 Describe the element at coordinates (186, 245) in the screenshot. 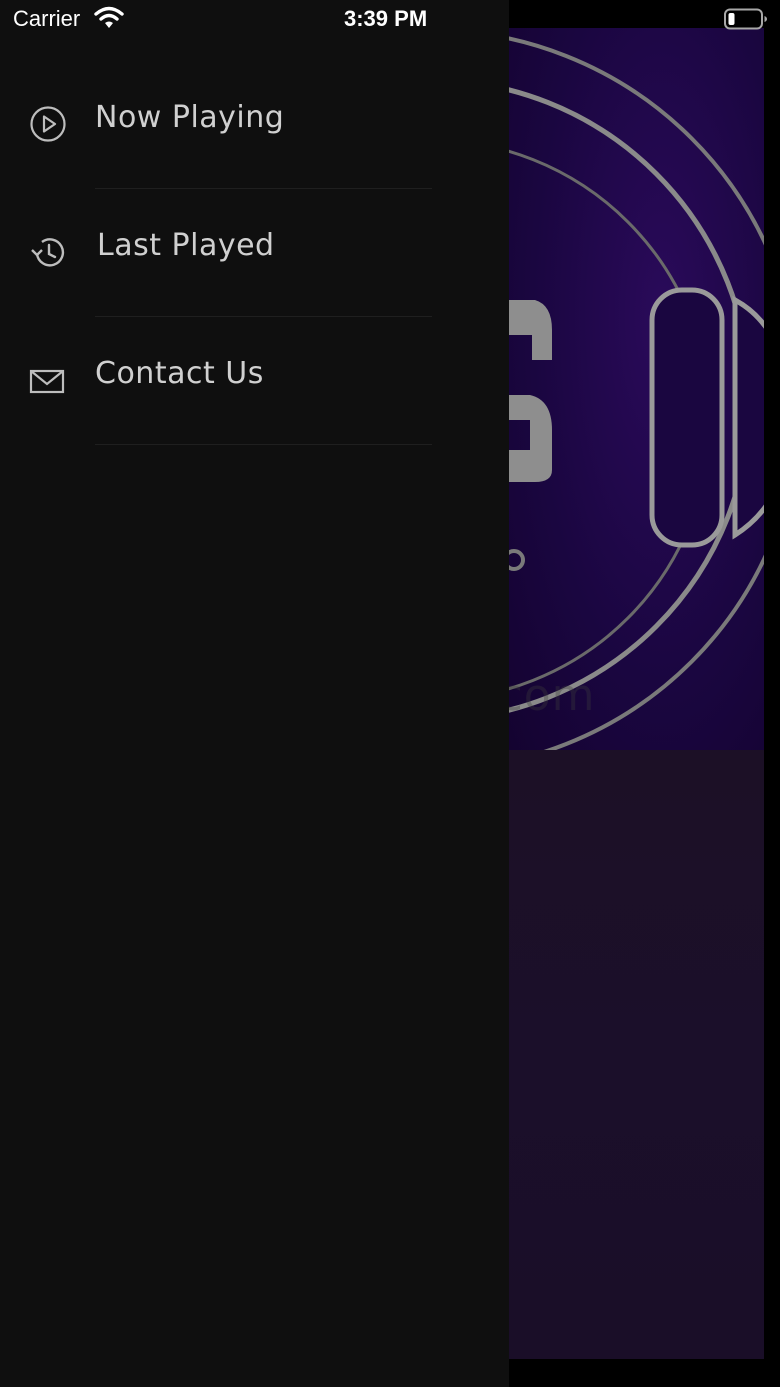

I see `menu-label: Last Played` at that location.